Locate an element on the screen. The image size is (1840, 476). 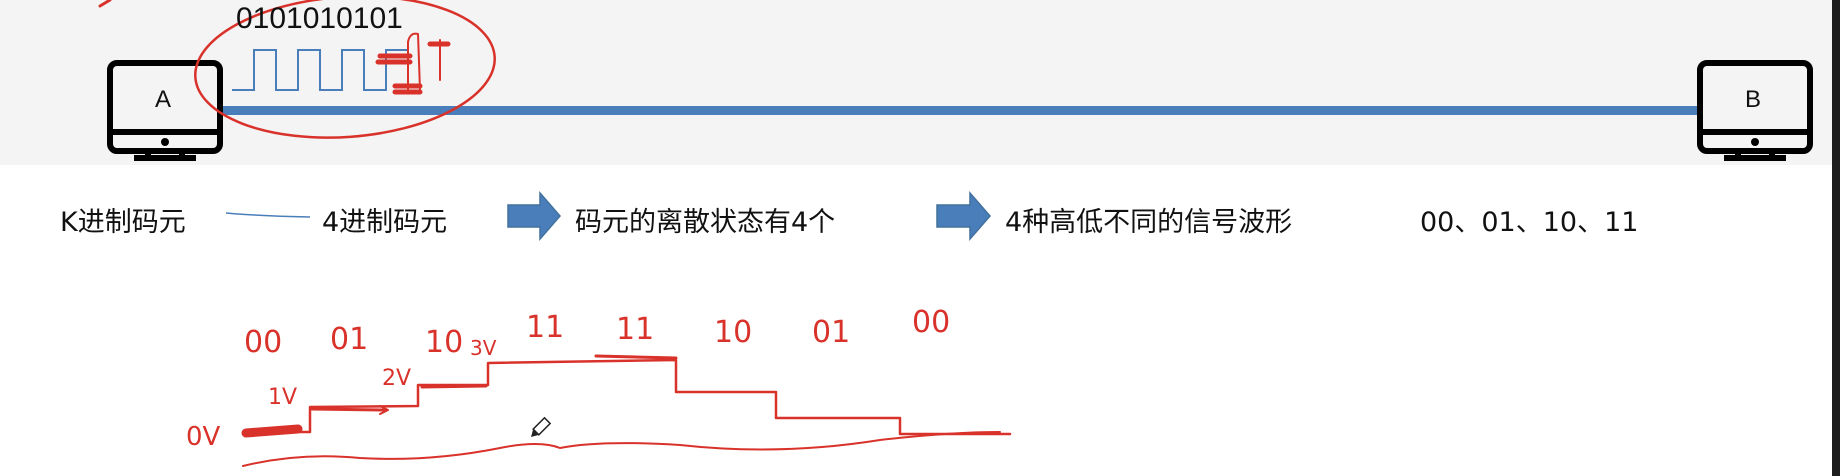
hand-code-7: 01 is located at coordinates (831, 332).